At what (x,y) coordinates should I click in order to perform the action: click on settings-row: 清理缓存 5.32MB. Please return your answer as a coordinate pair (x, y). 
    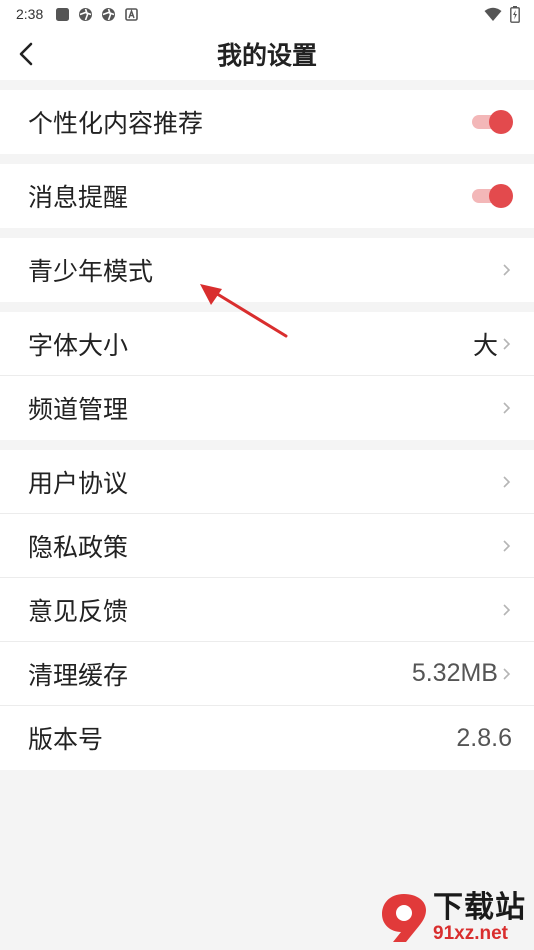
    Looking at the image, I should click on (267, 674).